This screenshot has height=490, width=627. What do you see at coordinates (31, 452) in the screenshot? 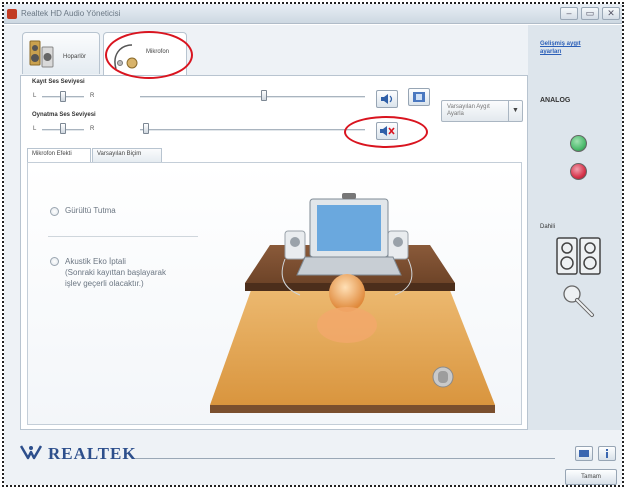
I see `realtek-logo-icon` at bounding box center [31, 452].